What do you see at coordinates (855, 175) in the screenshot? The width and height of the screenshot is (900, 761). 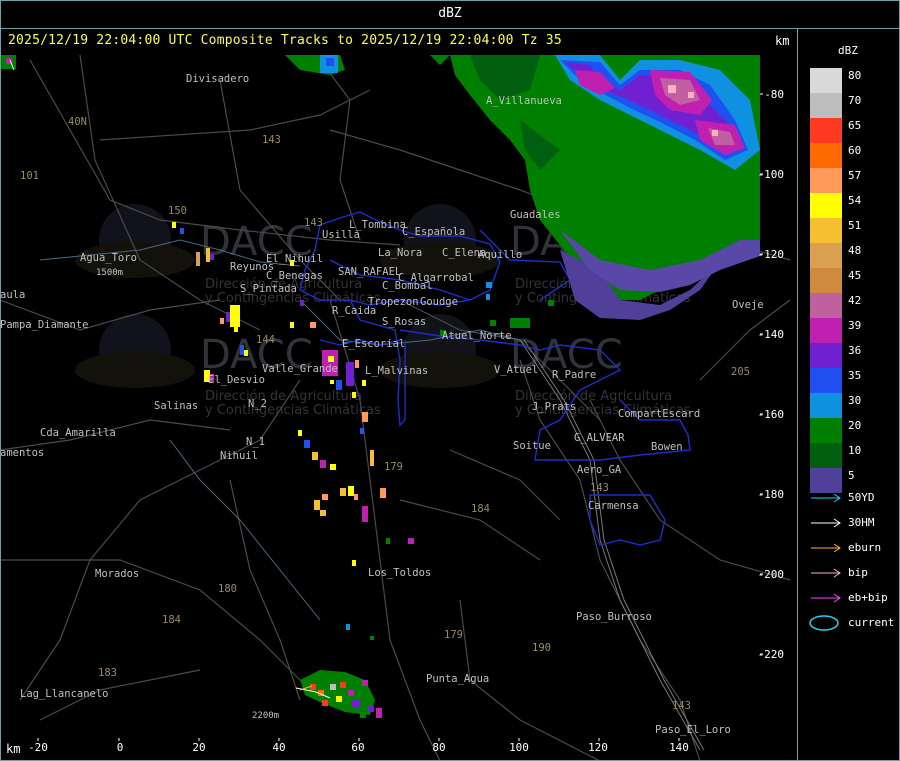 I see `legend-value: 57` at bounding box center [855, 175].